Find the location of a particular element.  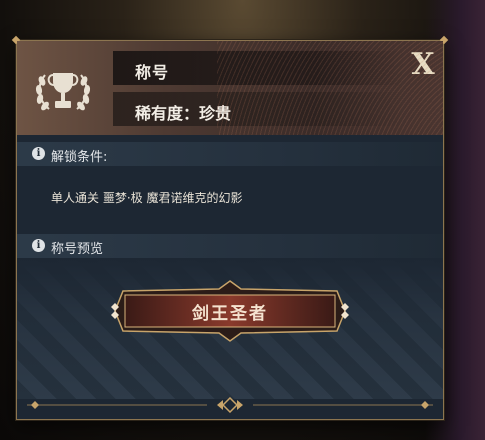

close-icon: X is located at coordinates (423, 65).